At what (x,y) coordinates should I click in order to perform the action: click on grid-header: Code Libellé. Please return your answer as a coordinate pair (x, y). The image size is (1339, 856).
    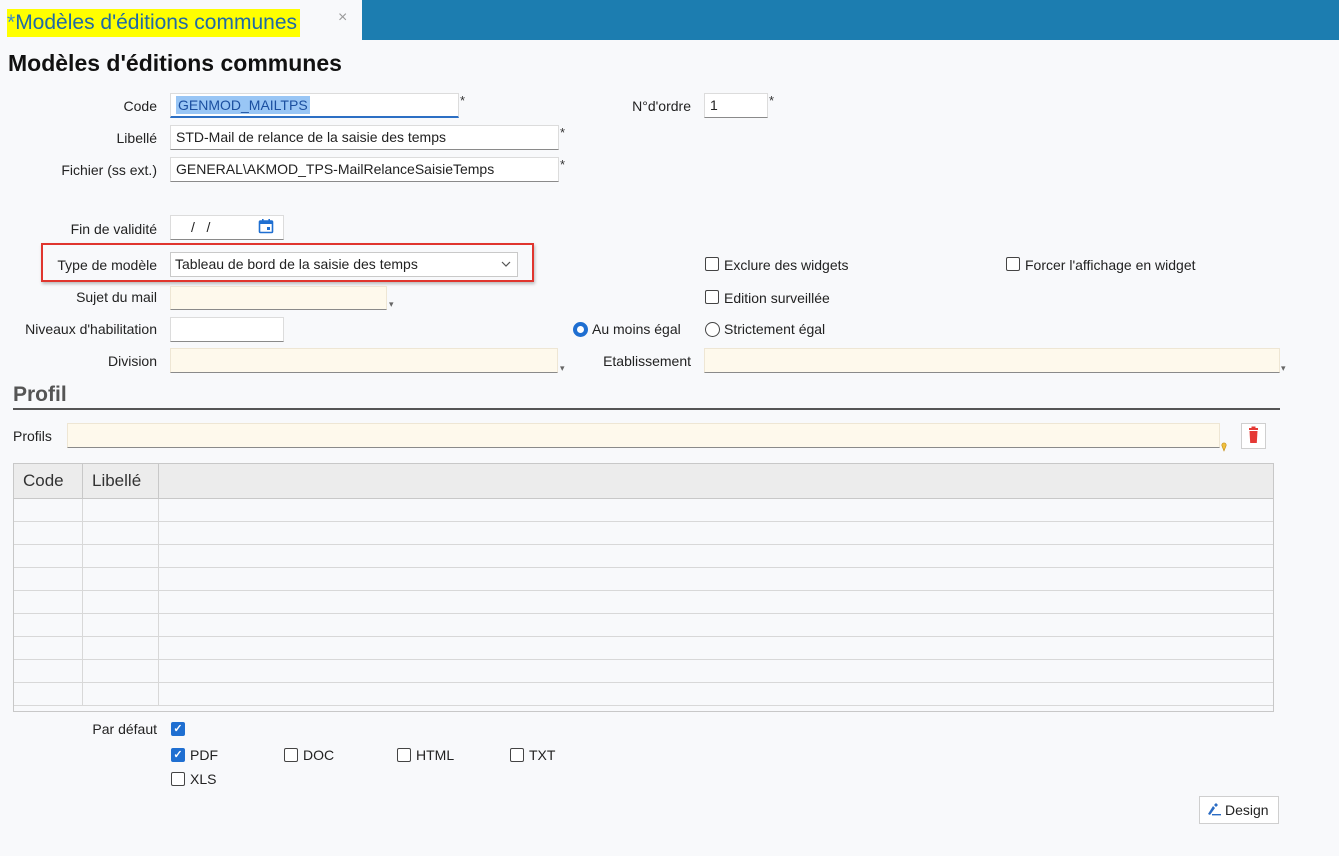
    Looking at the image, I should click on (643, 481).